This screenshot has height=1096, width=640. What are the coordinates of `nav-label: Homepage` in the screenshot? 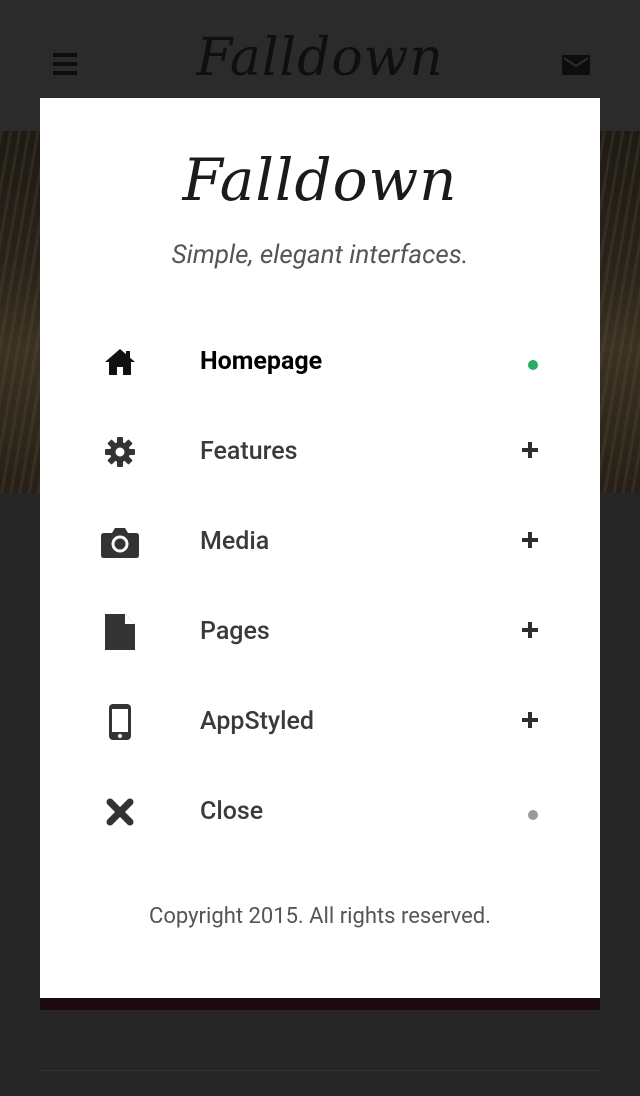 It's located at (261, 361).